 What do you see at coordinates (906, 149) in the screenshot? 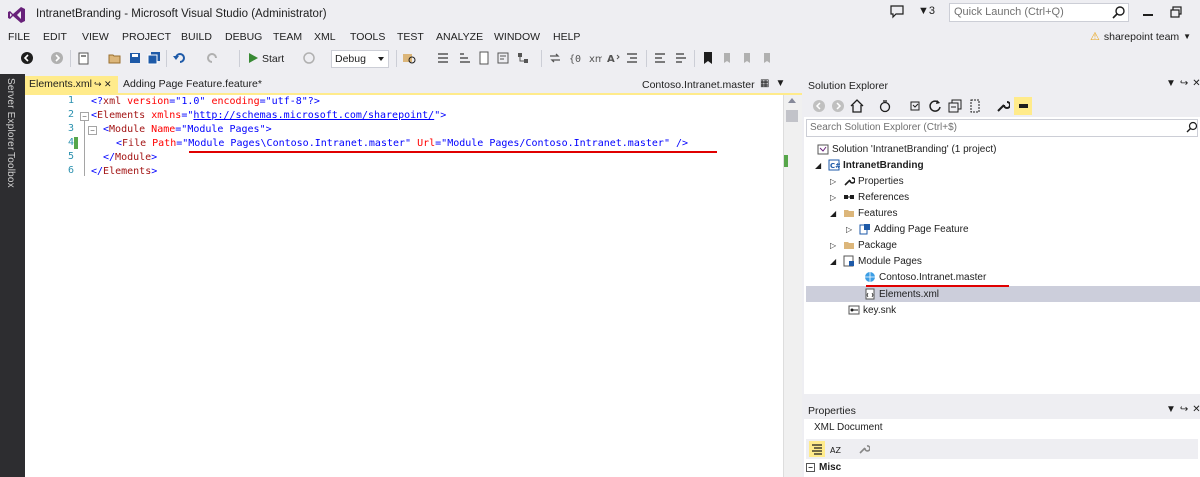
I see `tree-item-solution: Solution 'IntranetBranding' (1 project)` at bounding box center [906, 149].